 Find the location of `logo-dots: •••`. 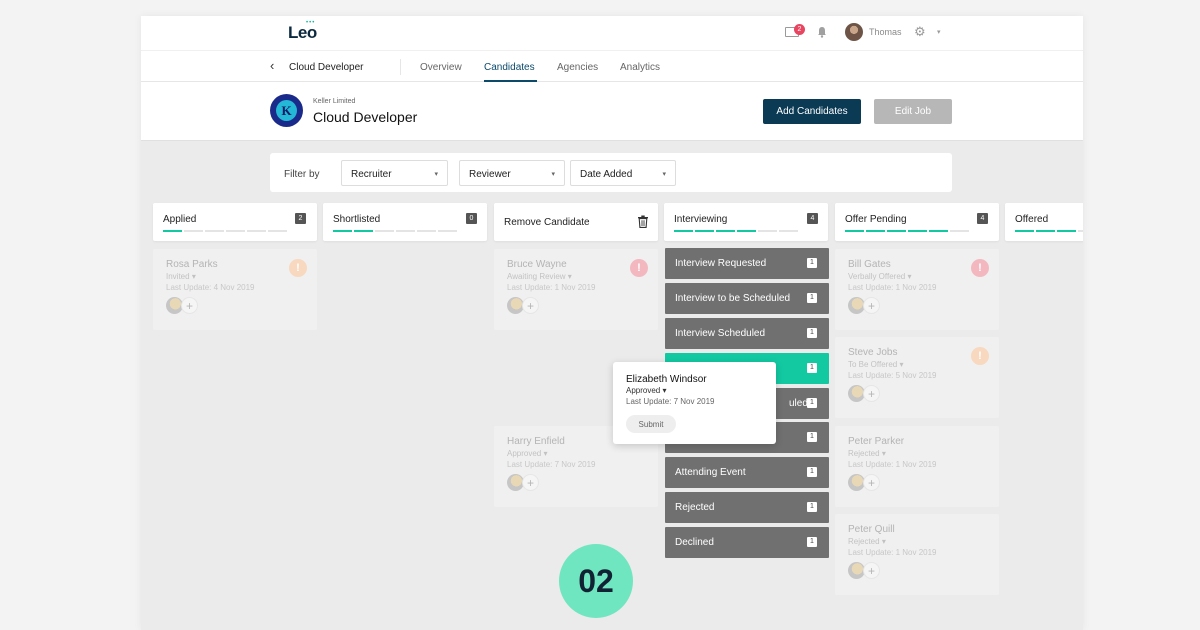

logo-dots: ••• is located at coordinates (311, 23).